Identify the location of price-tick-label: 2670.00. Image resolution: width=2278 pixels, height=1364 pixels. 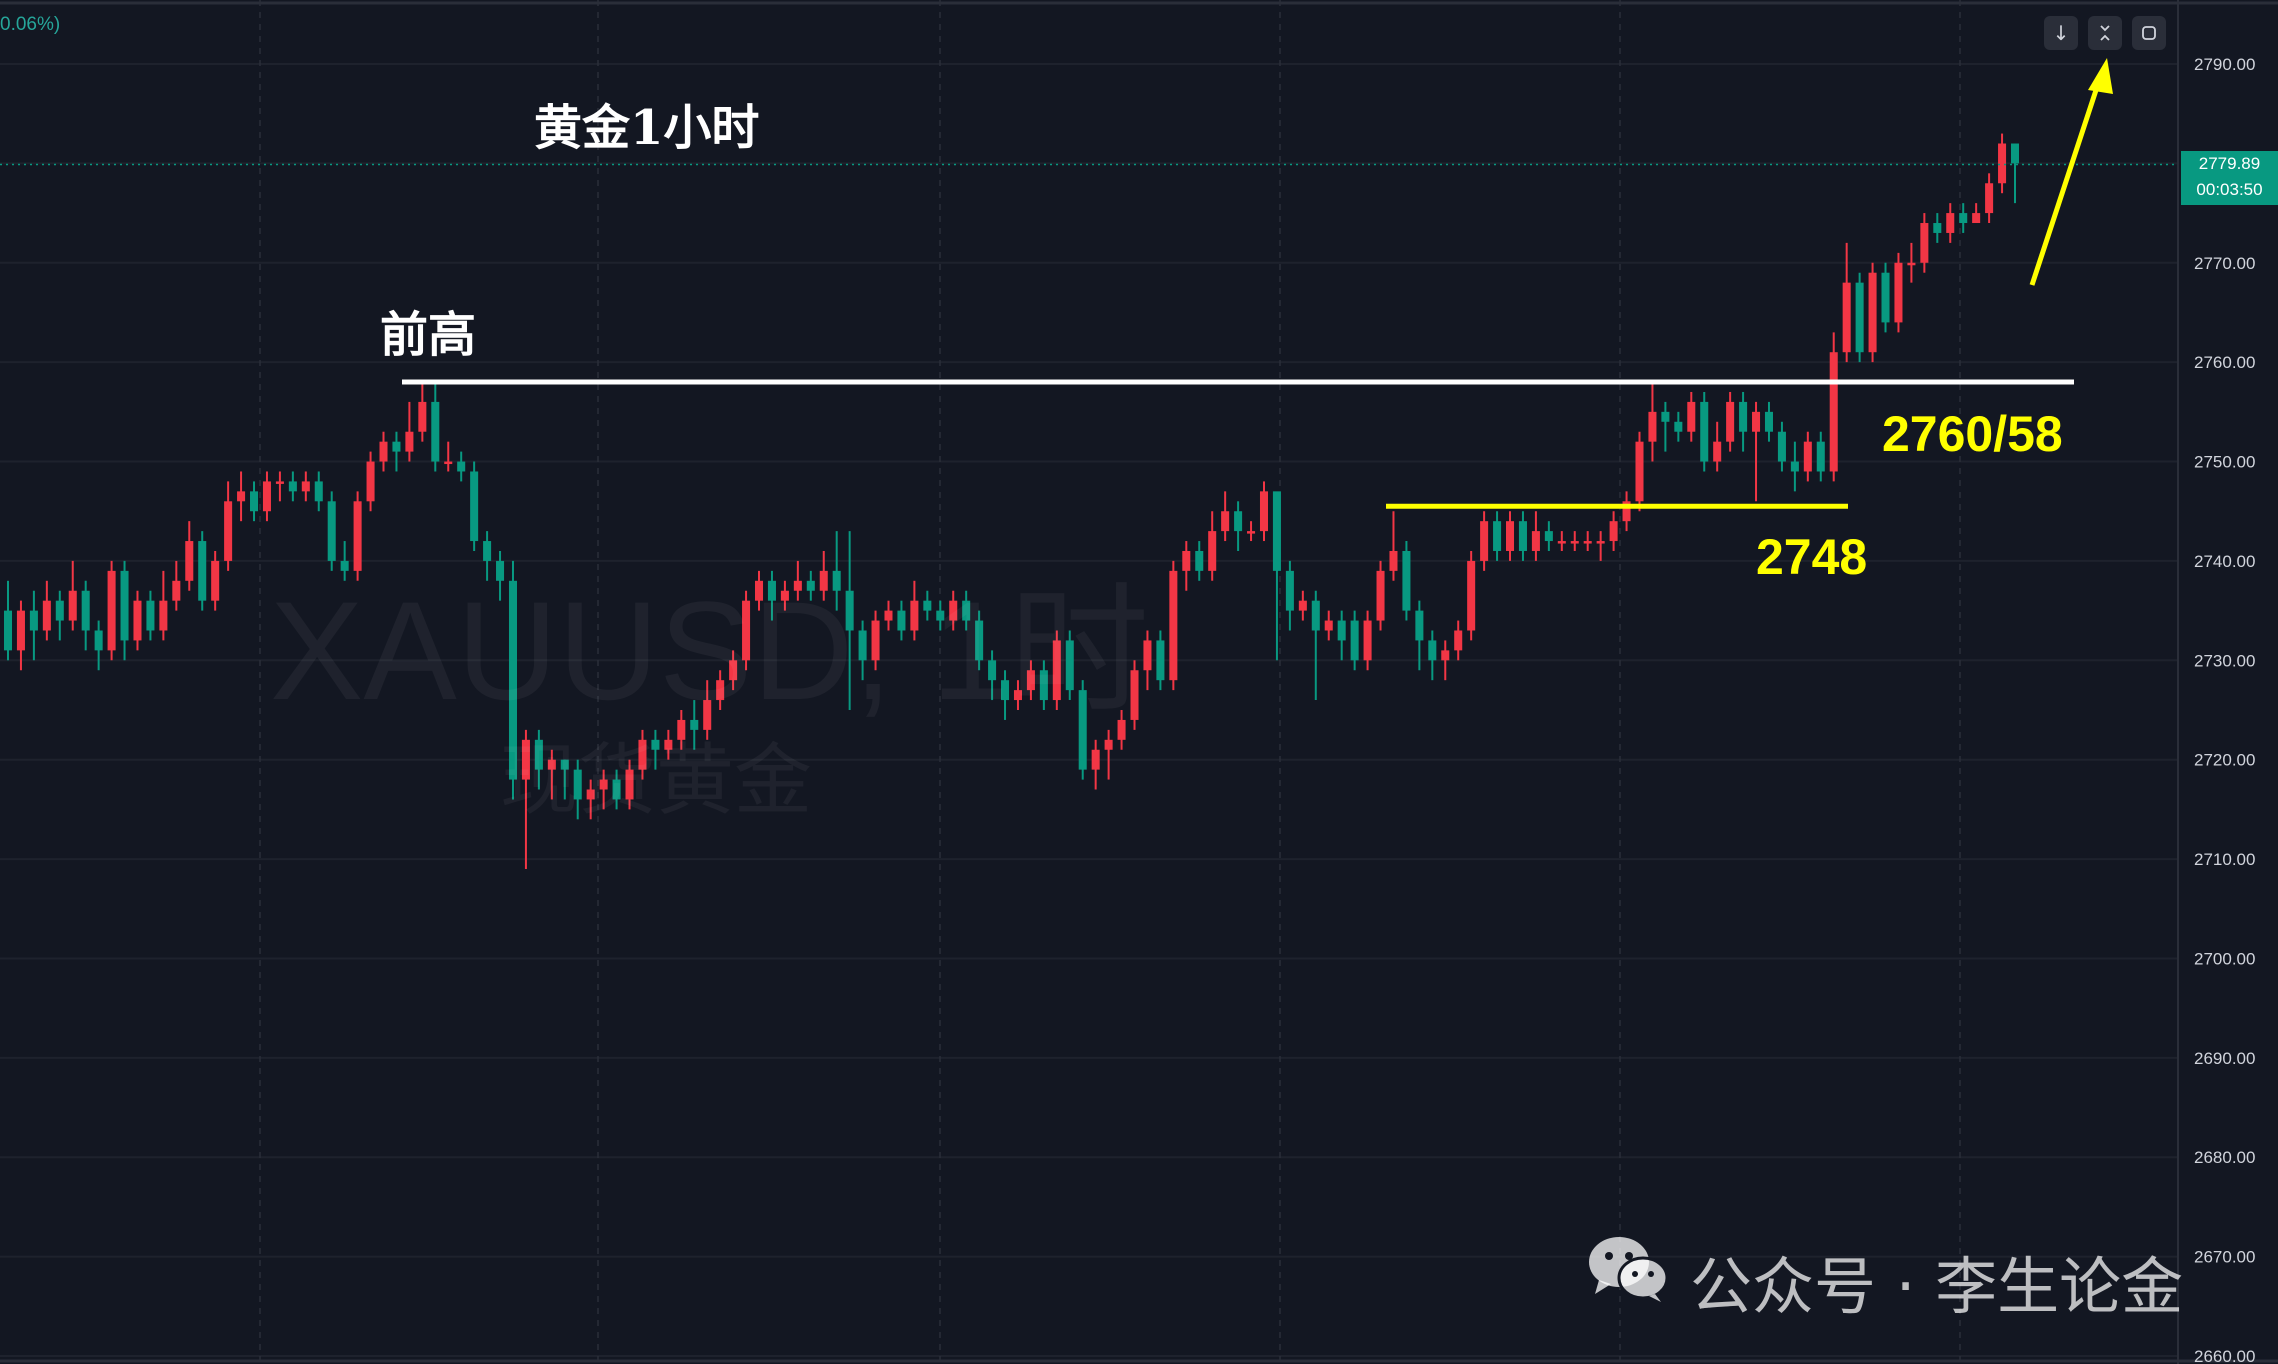
(2224, 1257).